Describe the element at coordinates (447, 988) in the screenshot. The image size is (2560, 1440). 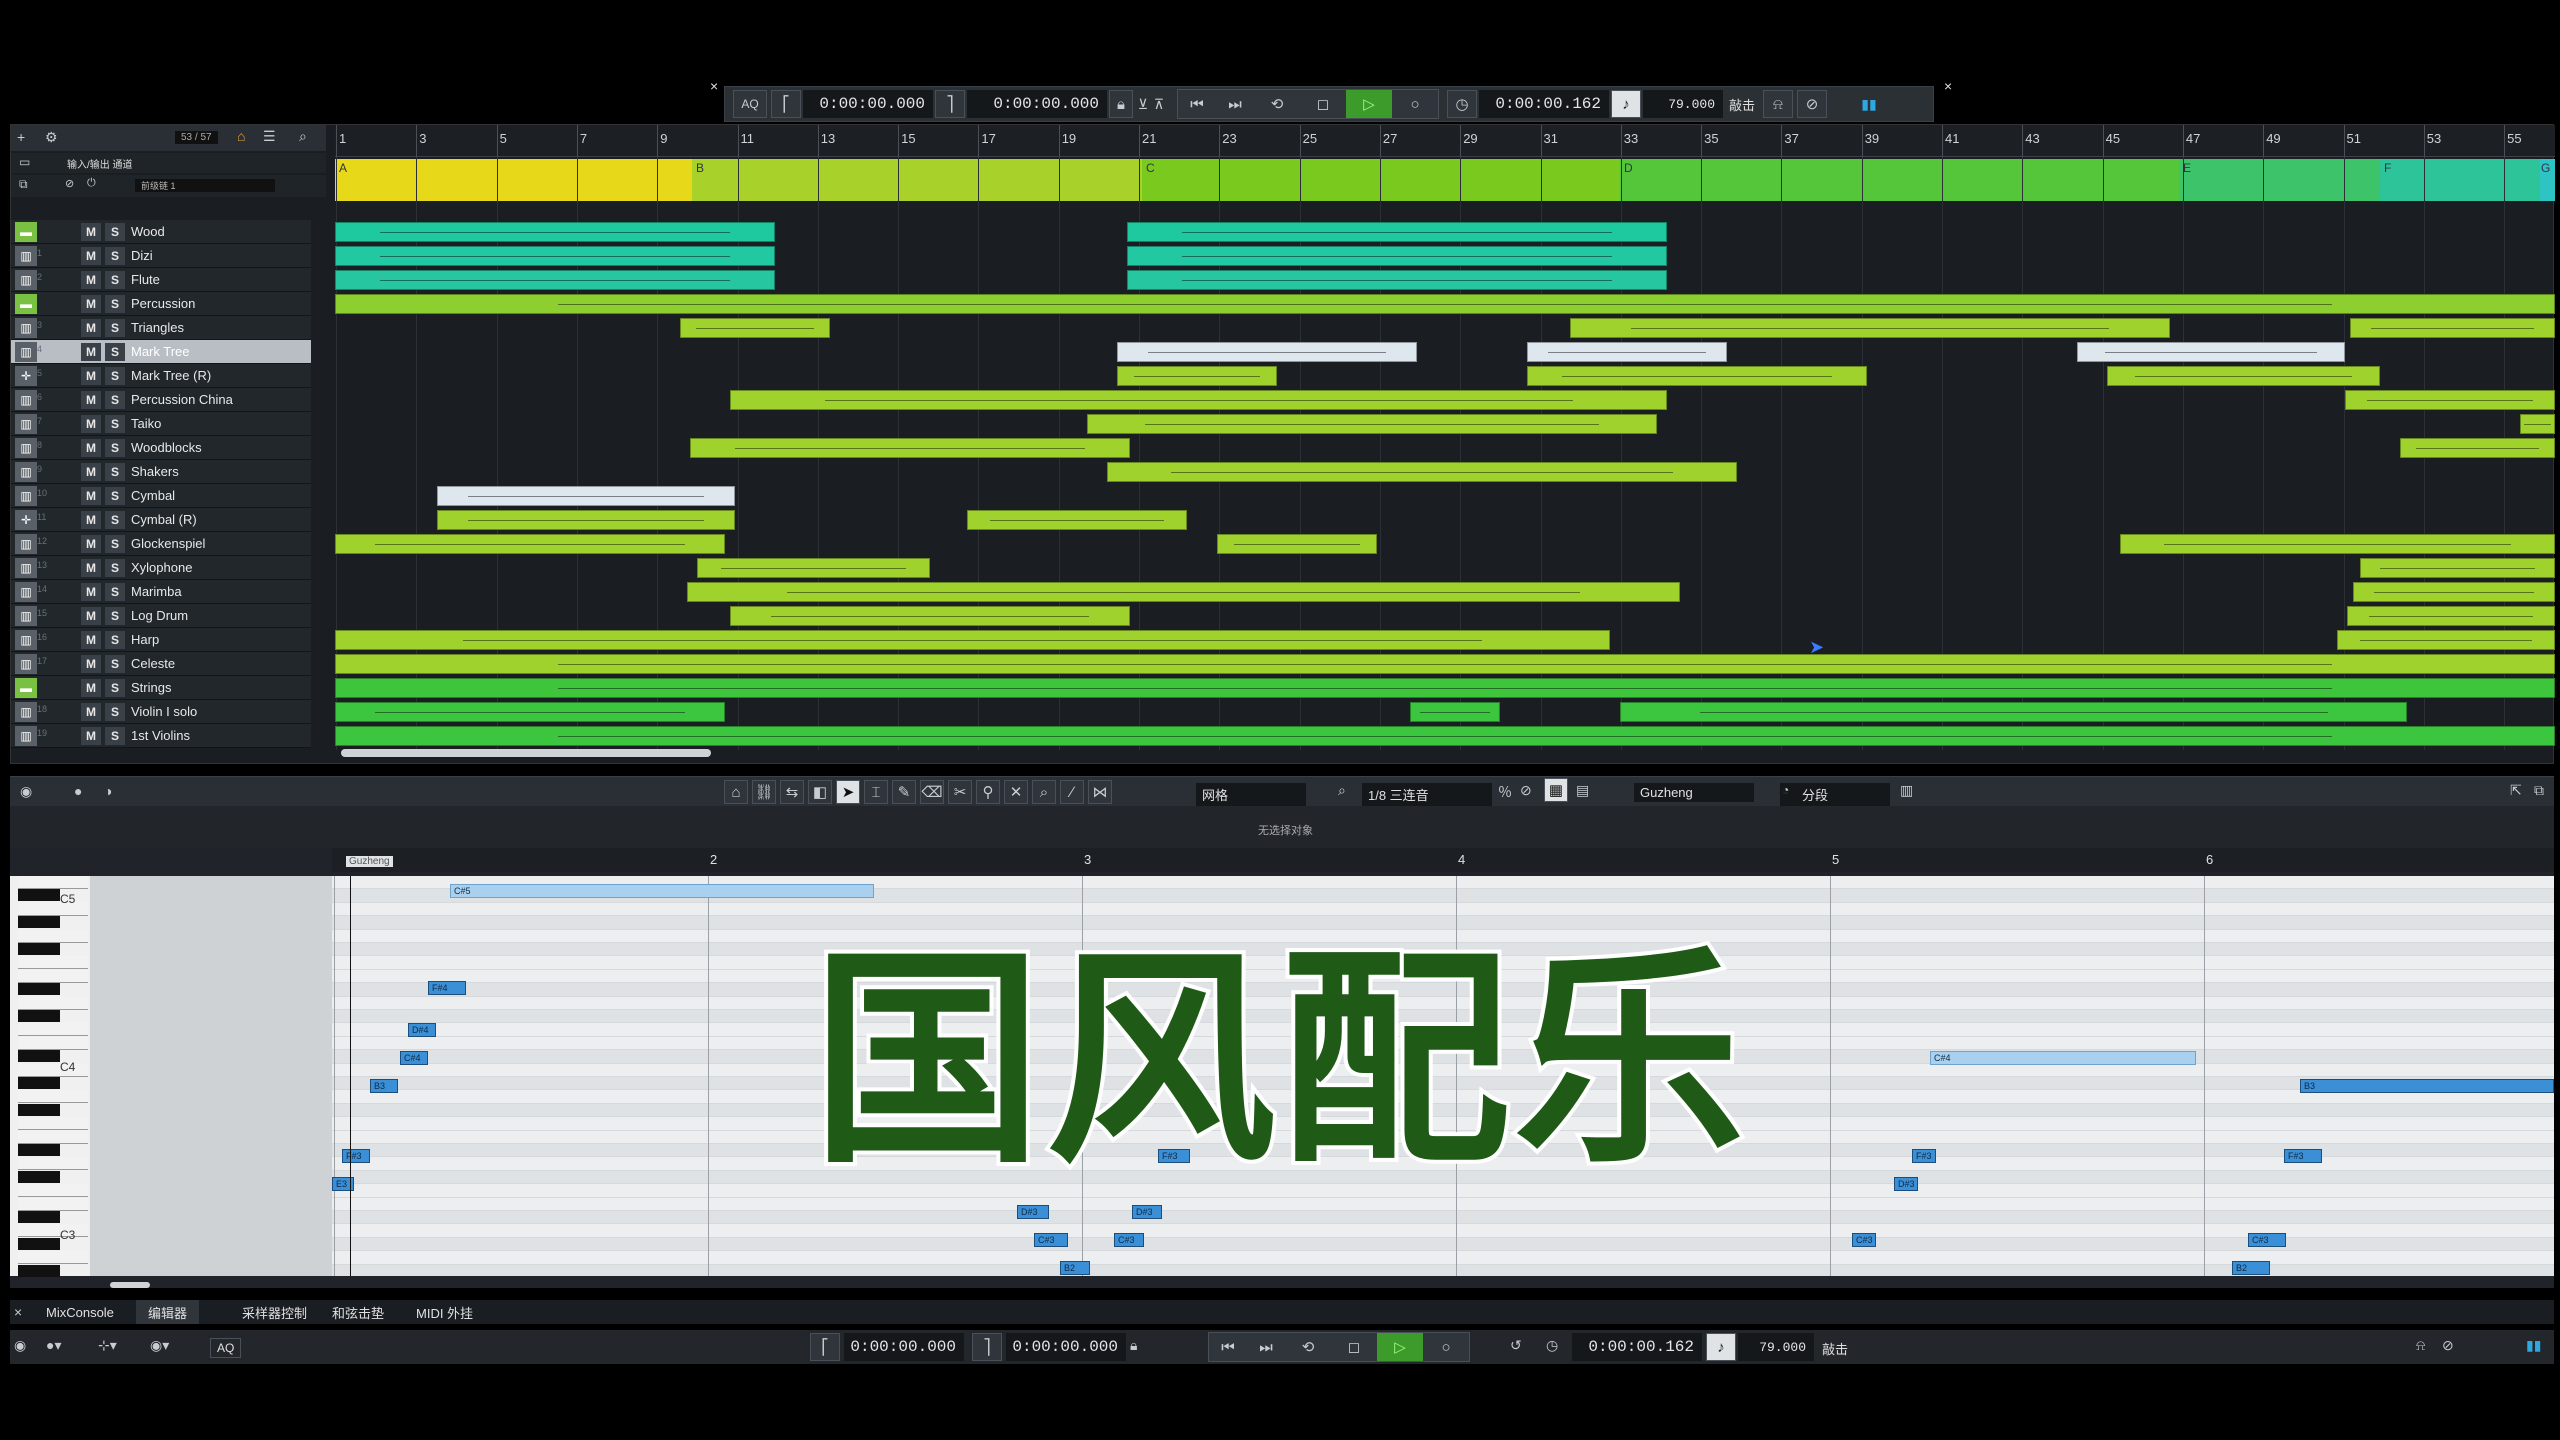
I see `midi-note: F#4` at that location.